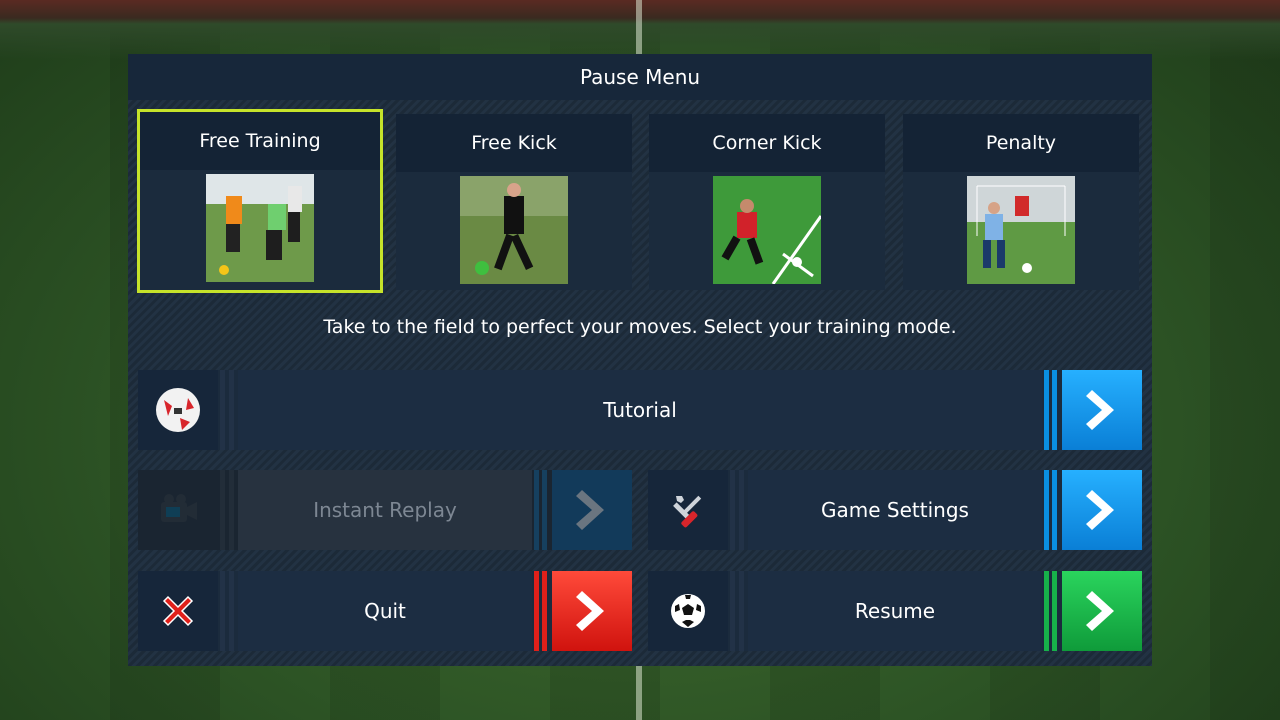 This screenshot has height=720, width=1280. Describe the element at coordinates (260, 228) in the screenshot. I see `free-training-thumbnail` at that location.